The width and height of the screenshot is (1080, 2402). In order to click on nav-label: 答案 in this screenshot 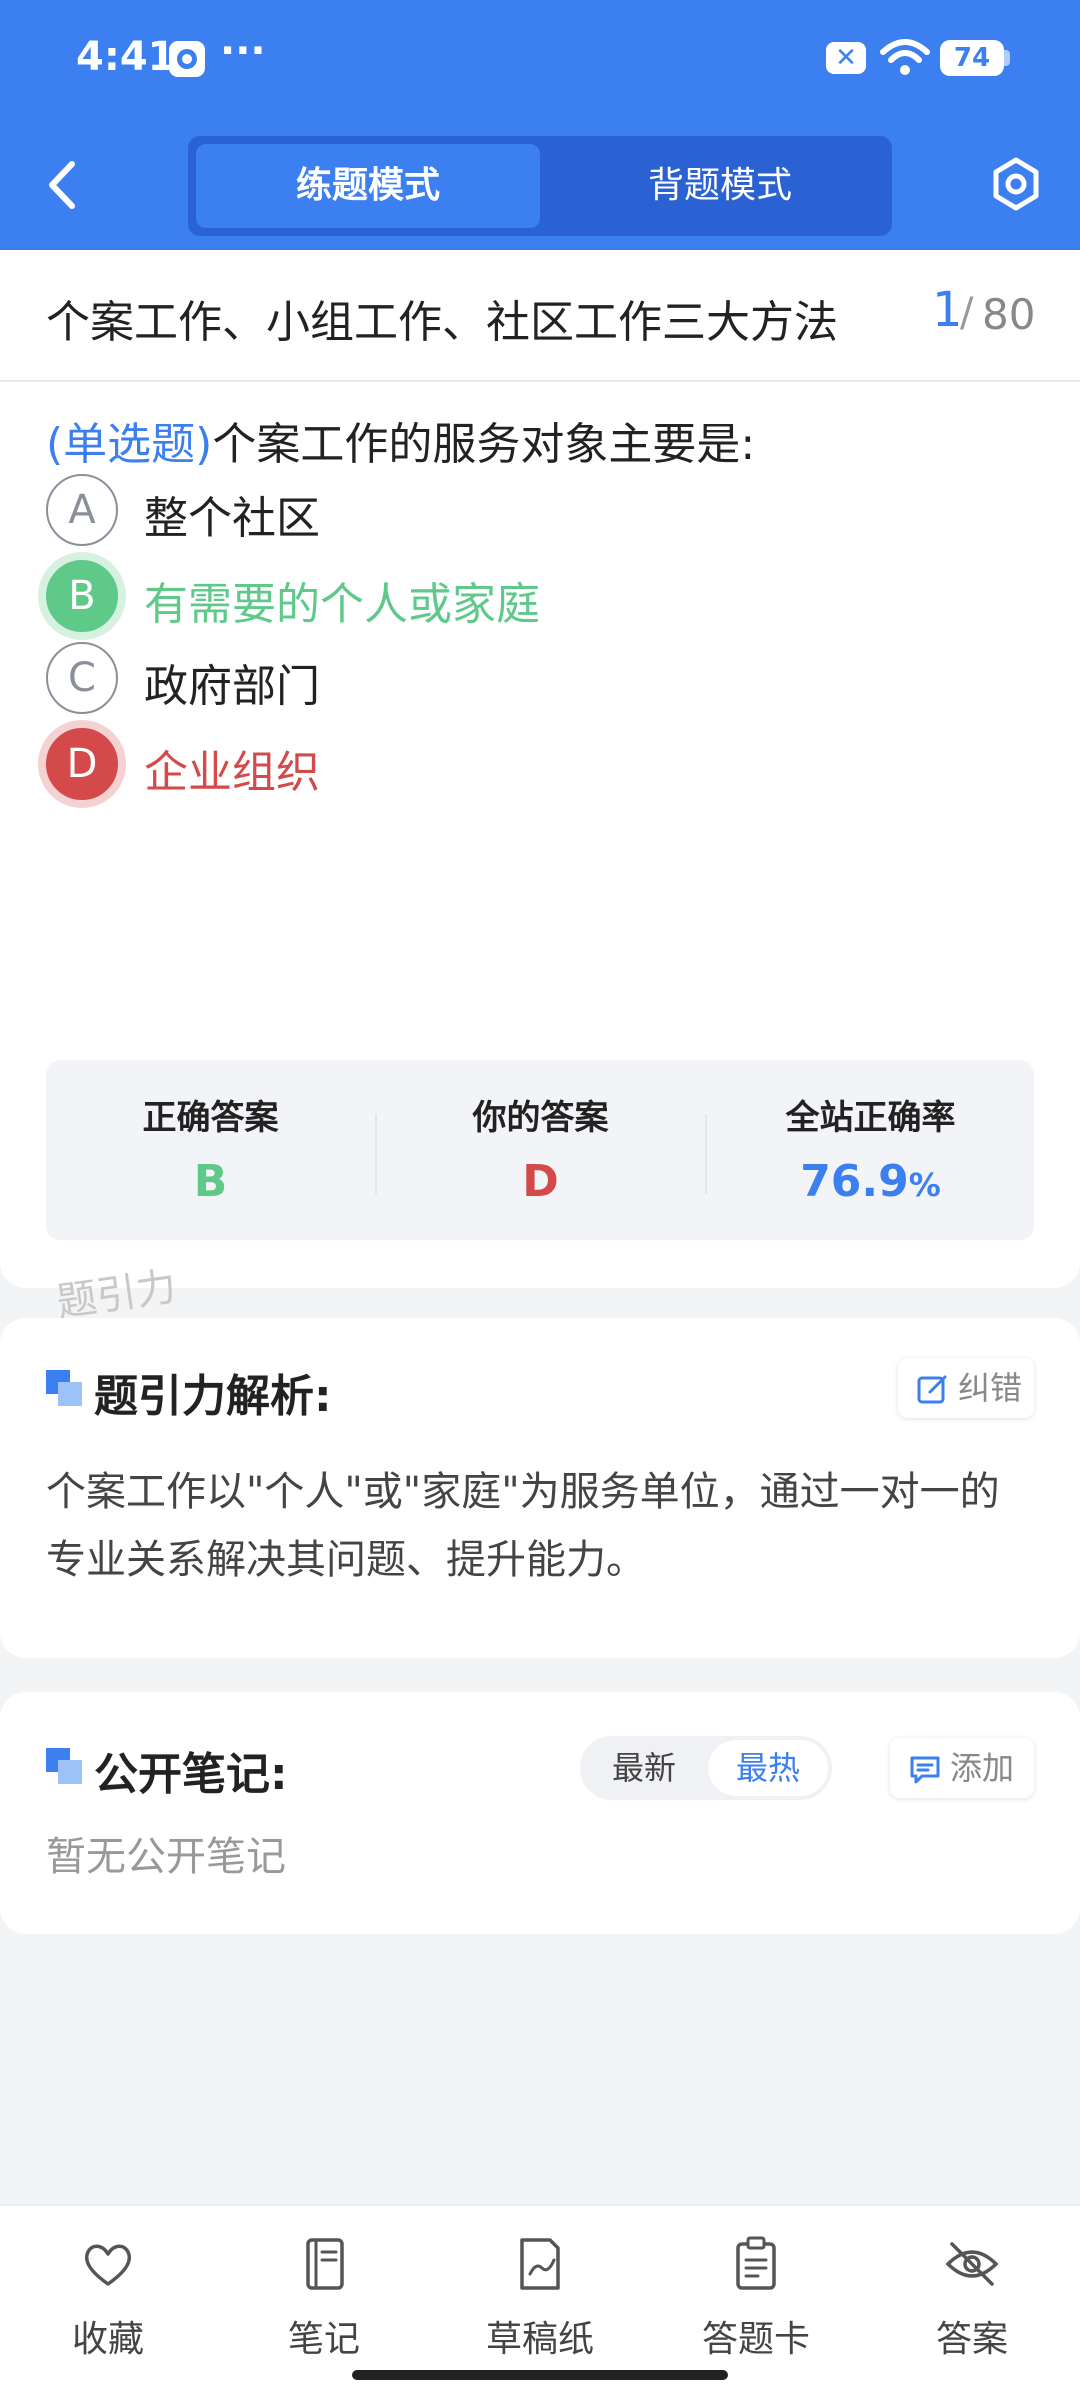, I will do `click(971, 2339)`.